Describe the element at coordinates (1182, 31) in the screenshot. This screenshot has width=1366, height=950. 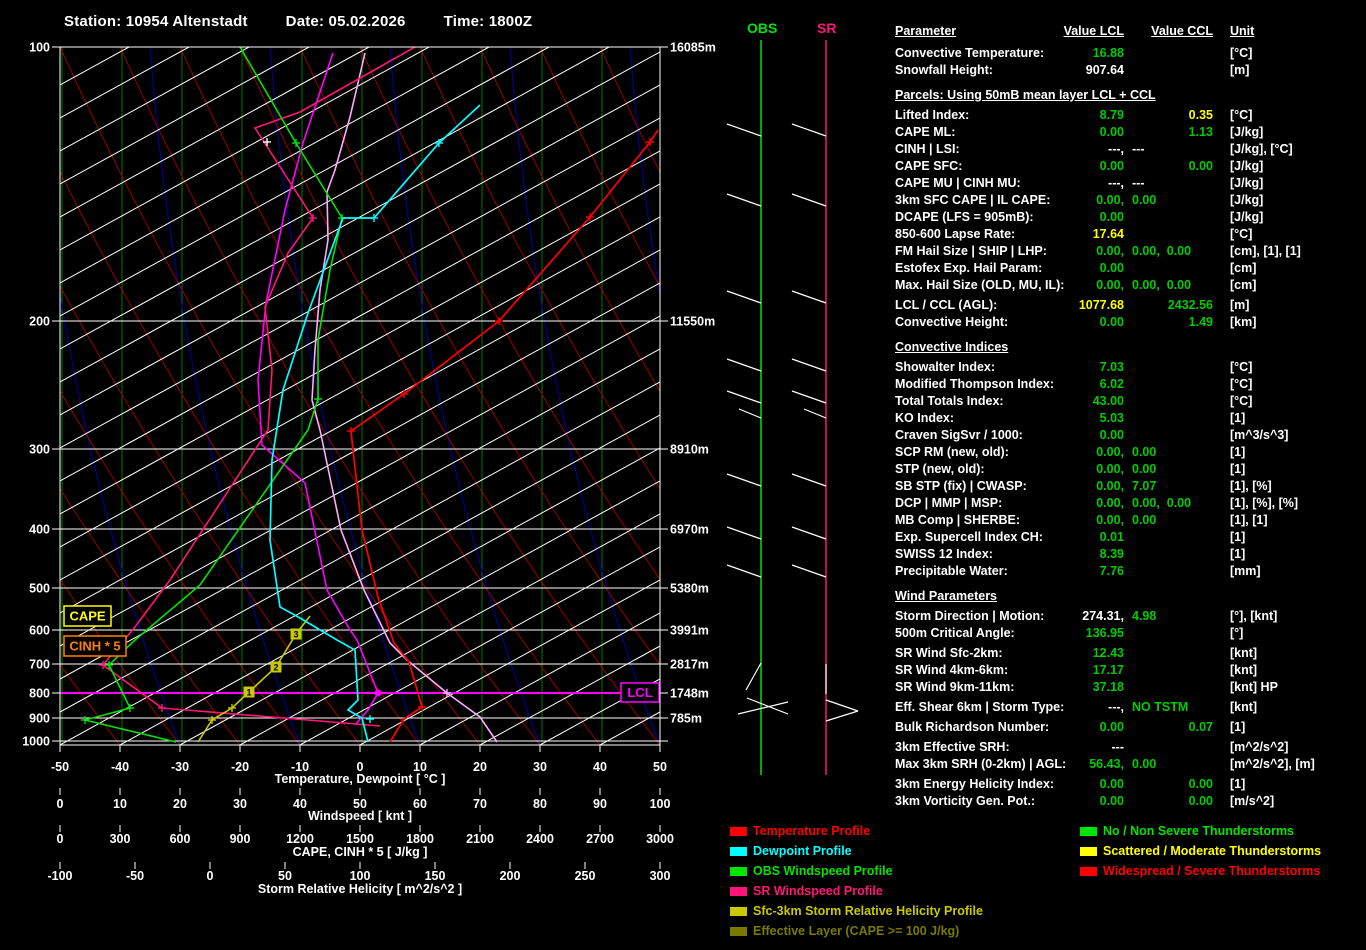
I see `column-header-value-ccl: Value CCL` at that location.